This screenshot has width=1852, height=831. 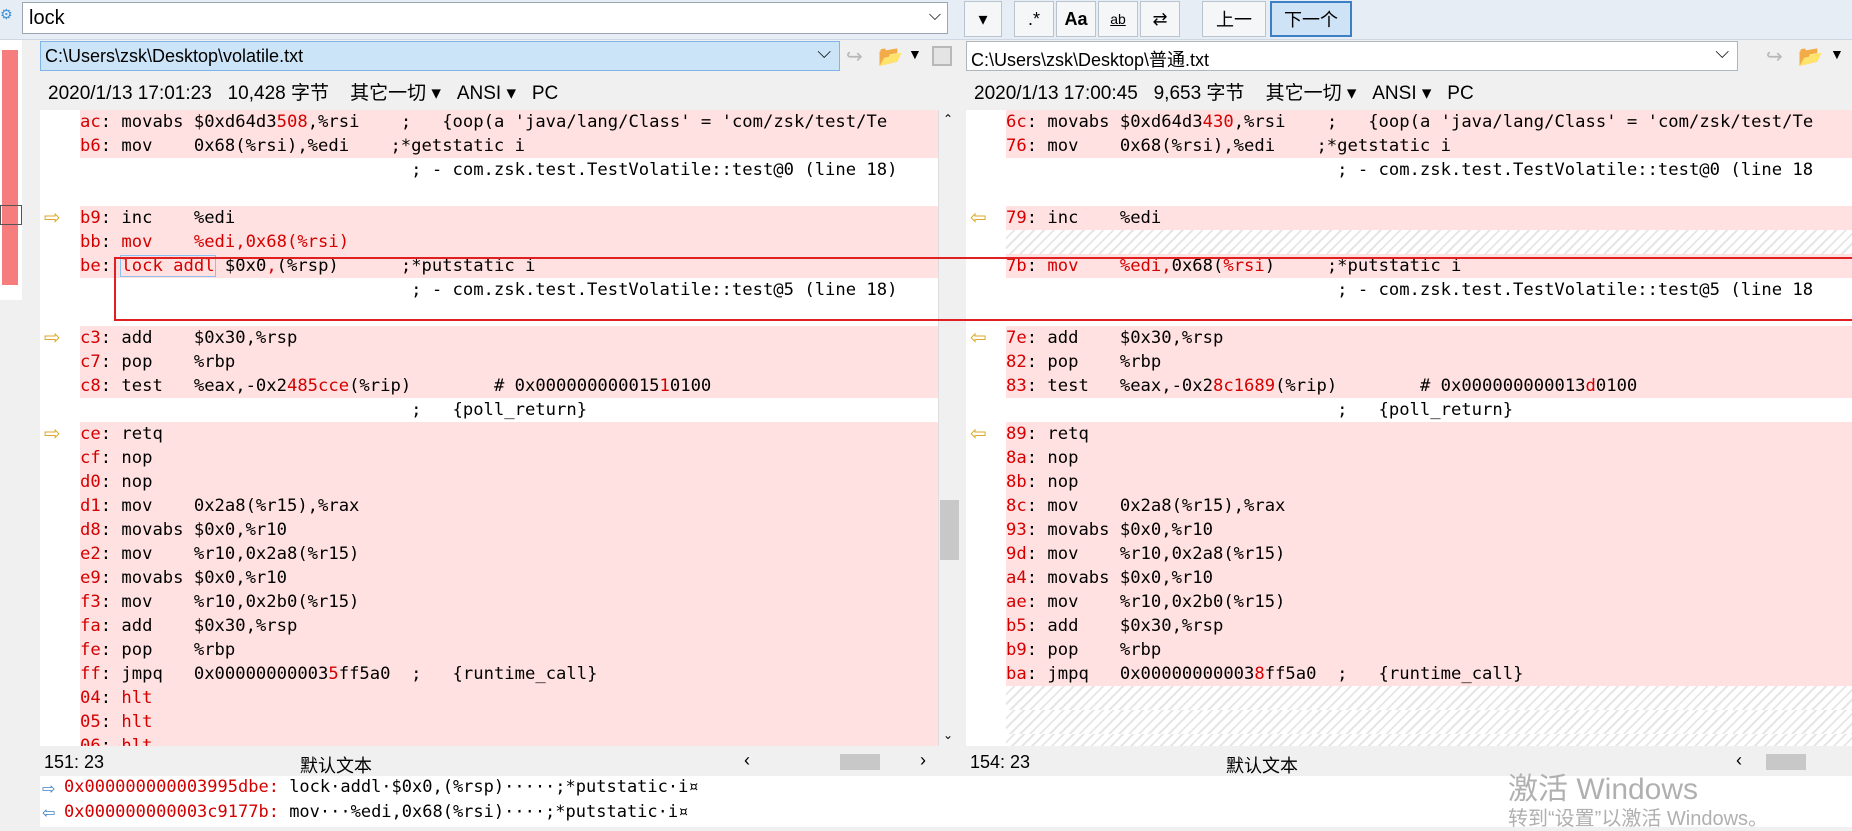 I want to click on code-line: ⇦ 7e: add $0x30,%rsp, so click(x=1409, y=338).